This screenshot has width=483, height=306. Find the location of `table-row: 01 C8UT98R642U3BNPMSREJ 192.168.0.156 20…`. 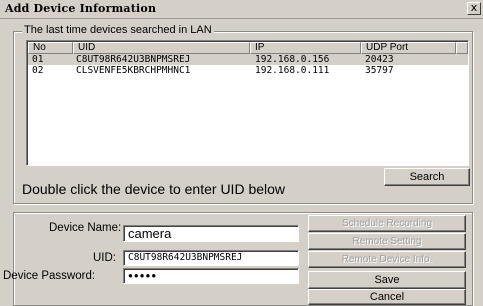

table-row: 01 C8UT98R642U3BNPMSREJ 192.168.0.156 20… is located at coordinates (248, 59).